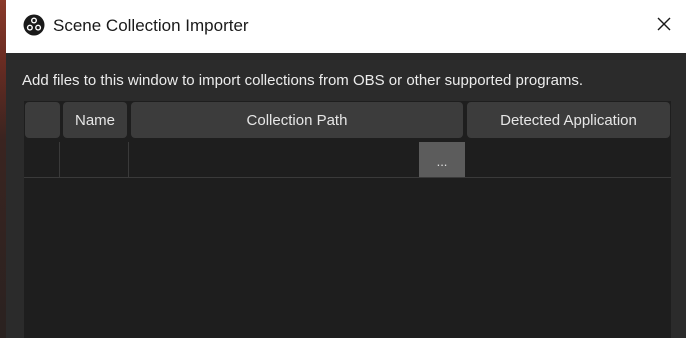  Describe the element at coordinates (94, 159) in the screenshot. I see `row-name-cell` at that location.